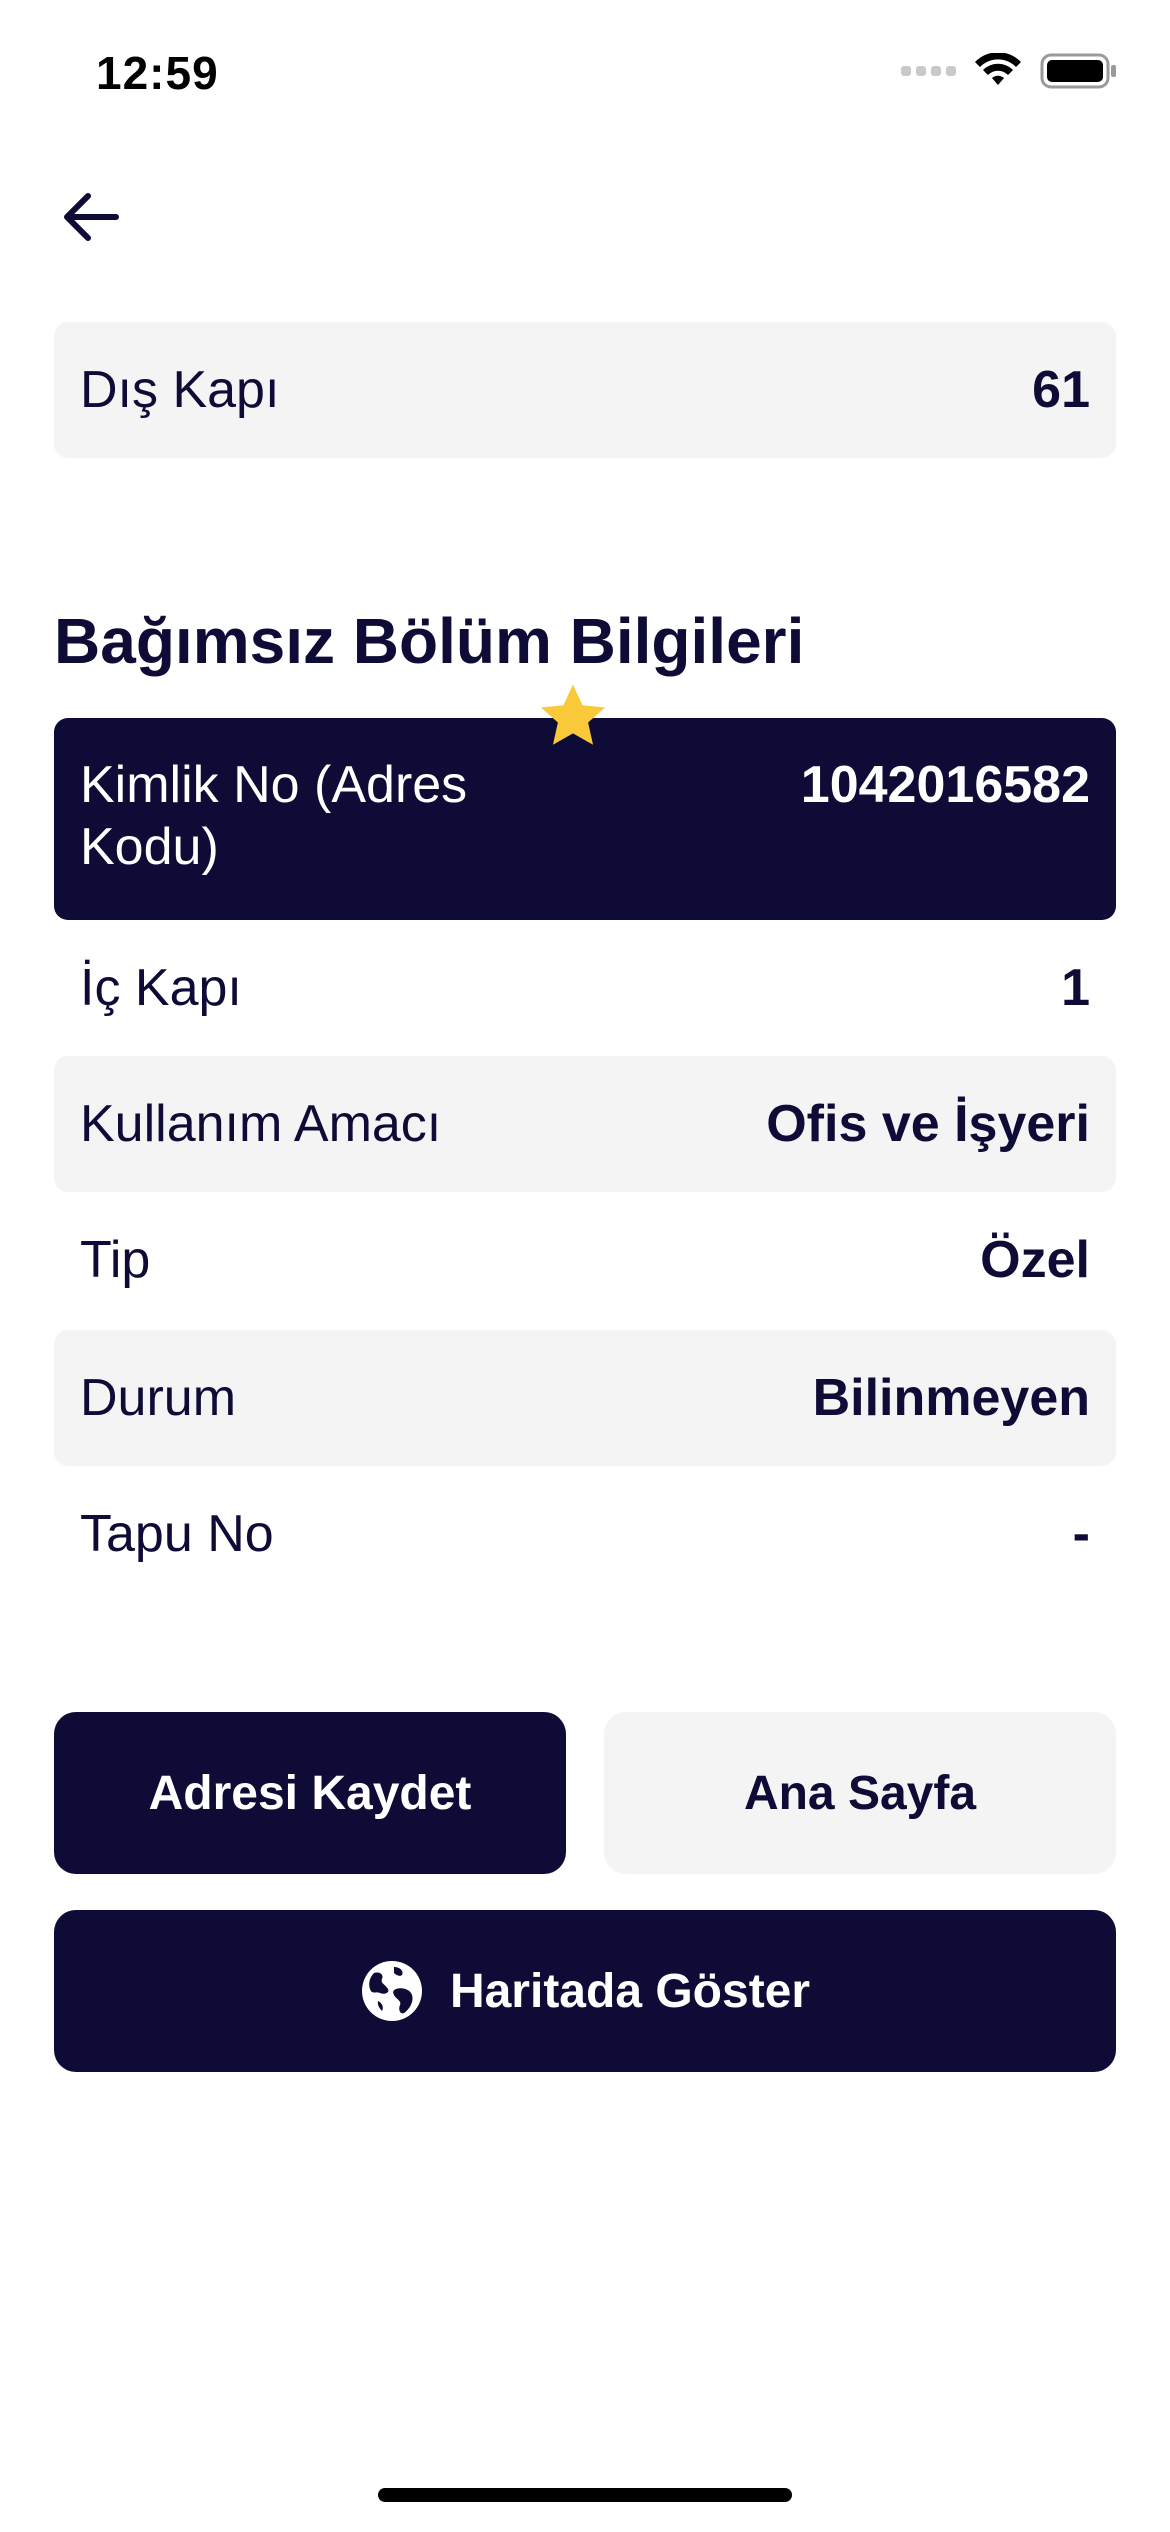  What do you see at coordinates (951, 1398) in the screenshot?
I see `row-value: Bilinmeyen` at bounding box center [951, 1398].